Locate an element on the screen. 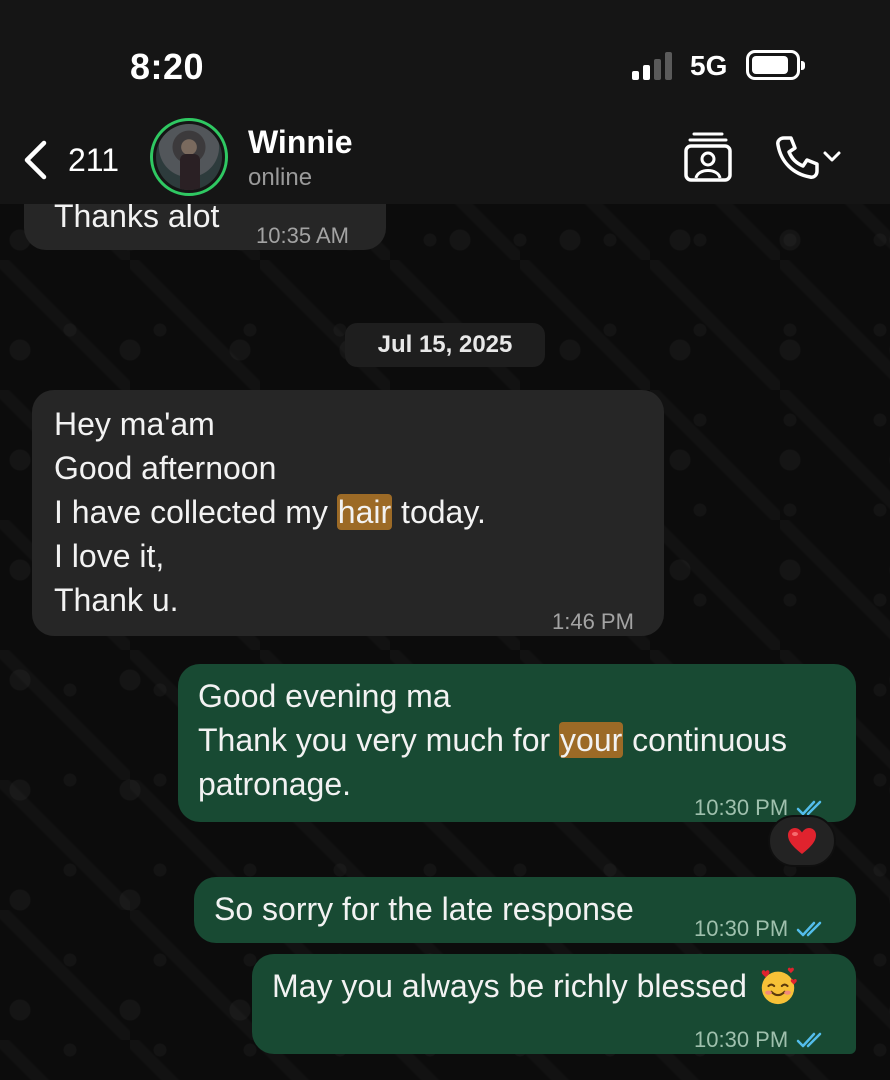 Image resolution: width=890 pixels, height=1080 pixels. message-line: Good afternoon is located at coordinates (165, 468).